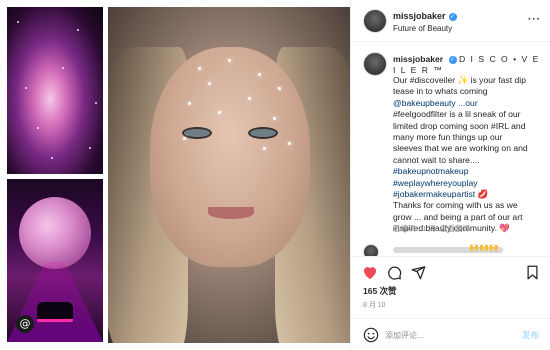  I want to click on moon-graphic, so click(55, 233).